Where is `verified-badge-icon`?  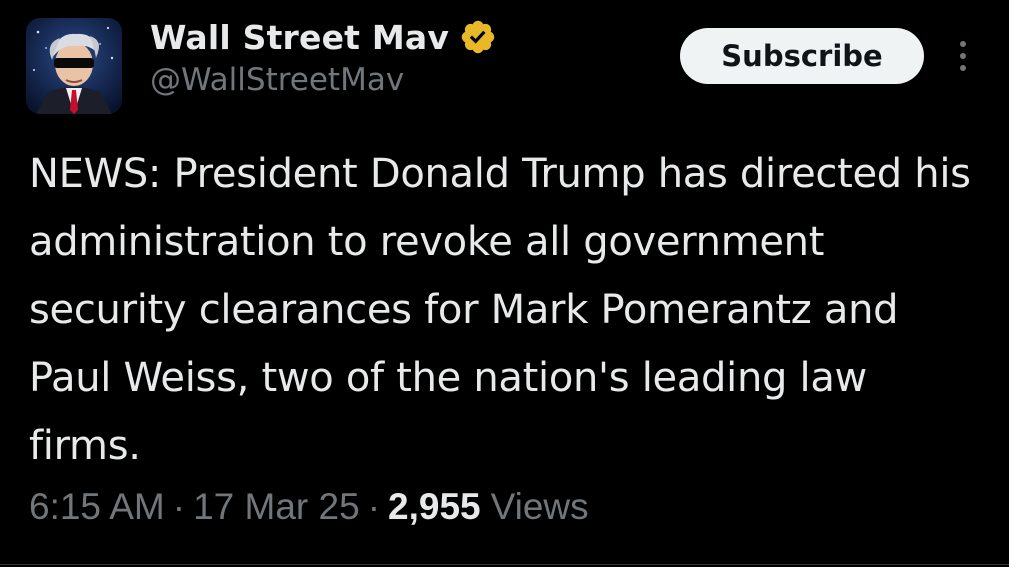
verified-badge-icon is located at coordinates (478, 37).